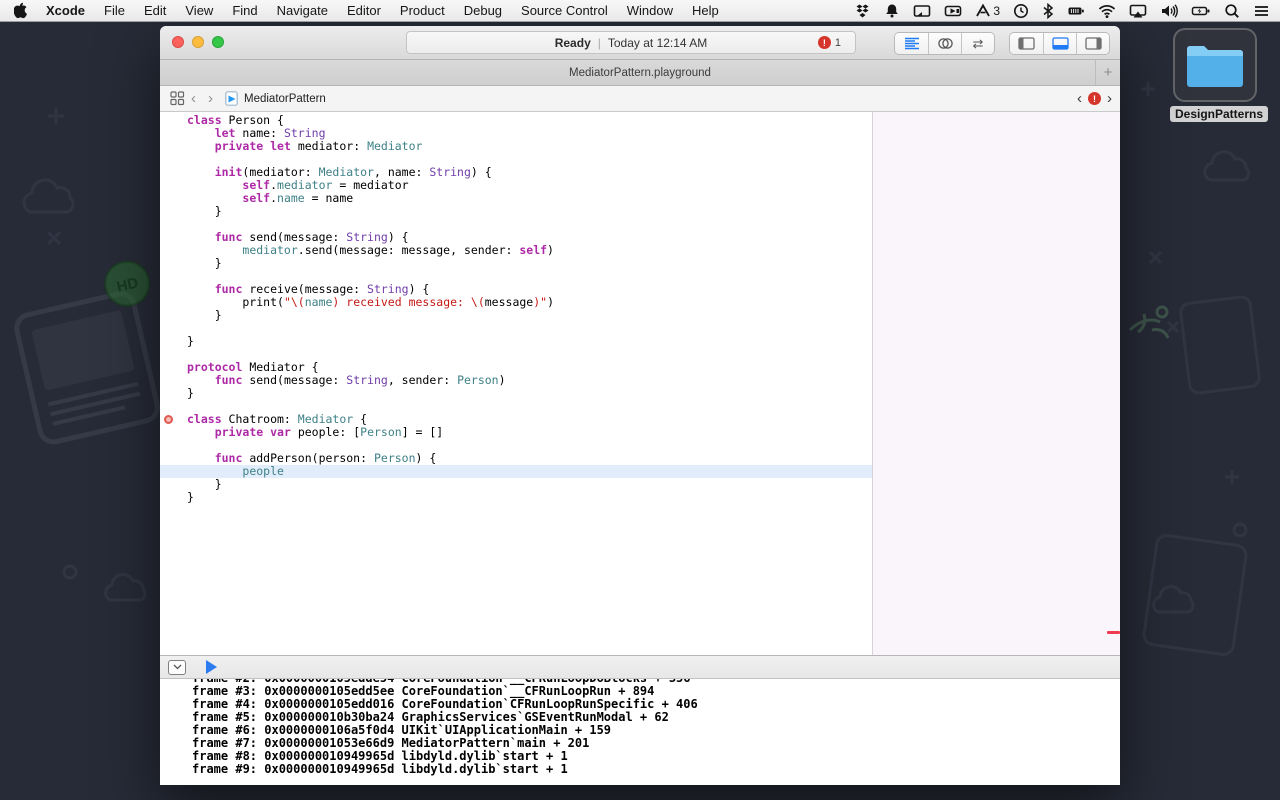 The width and height of the screenshot is (1280, 800). Describe the element at coordinates (516, 146) in the screenshot. I see `code-line: private let mediator: Mediator` at that location.